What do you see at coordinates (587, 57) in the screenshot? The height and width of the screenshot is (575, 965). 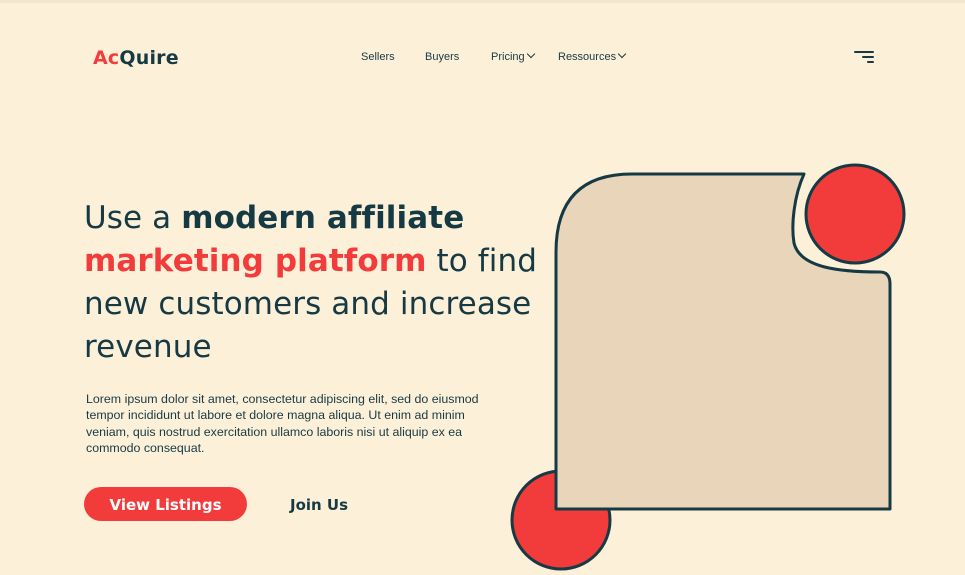 I see `nav-item-label: Ressources` at bounding box center [587, 57].